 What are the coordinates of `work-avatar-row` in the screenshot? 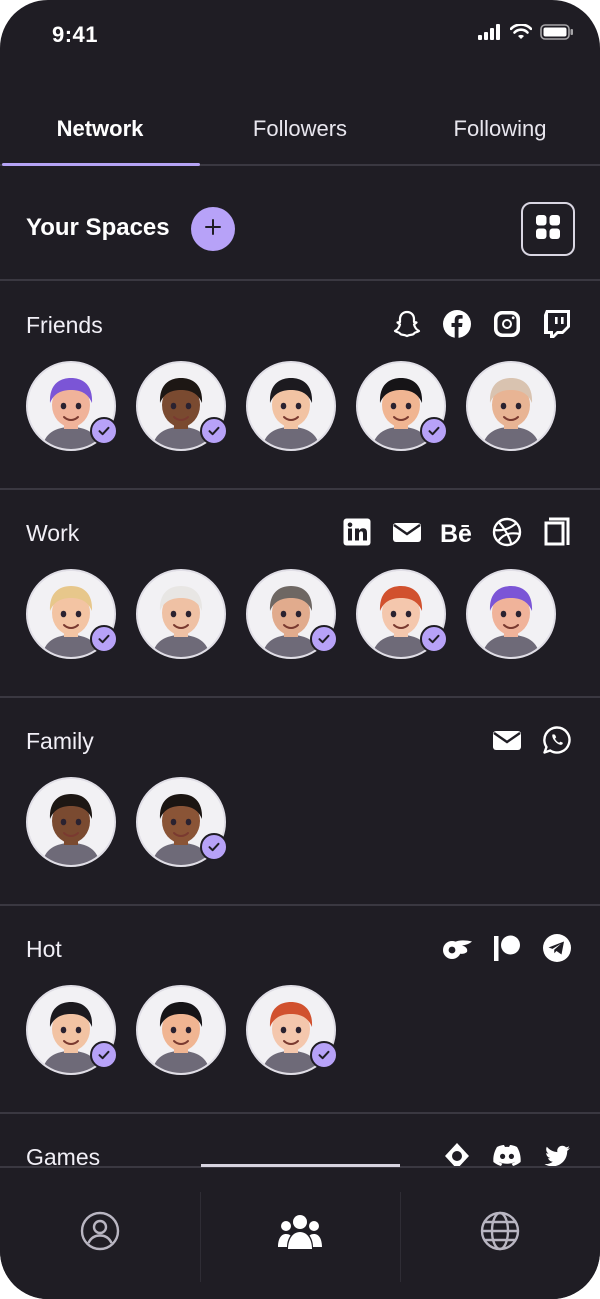 It's located at (291, 614).